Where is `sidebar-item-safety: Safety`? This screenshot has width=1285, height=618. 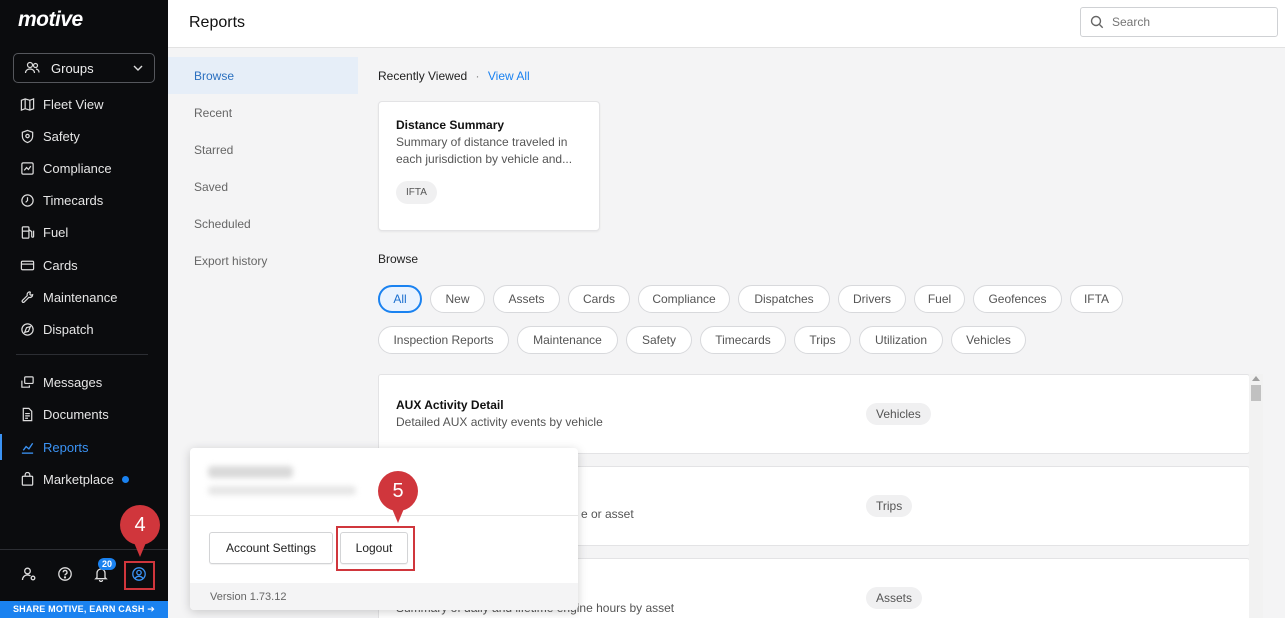
sidebar-item-safety: Safety is located at coordinates (84, 136).